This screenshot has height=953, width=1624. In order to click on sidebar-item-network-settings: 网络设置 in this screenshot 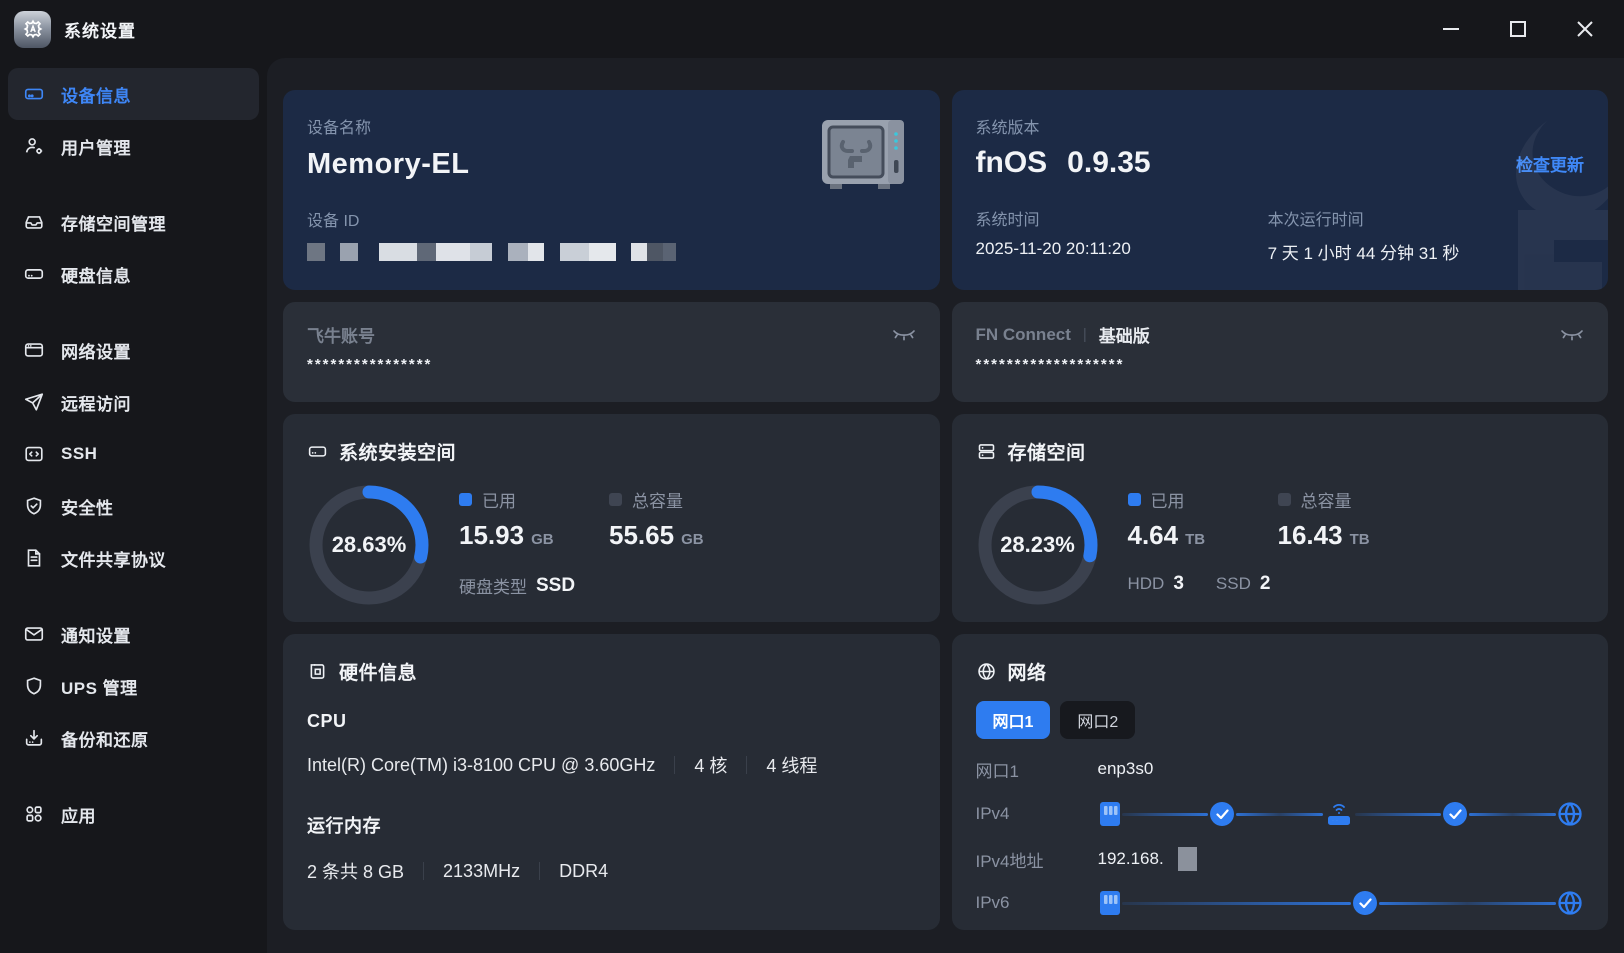, I will do `click(133, 350)`.